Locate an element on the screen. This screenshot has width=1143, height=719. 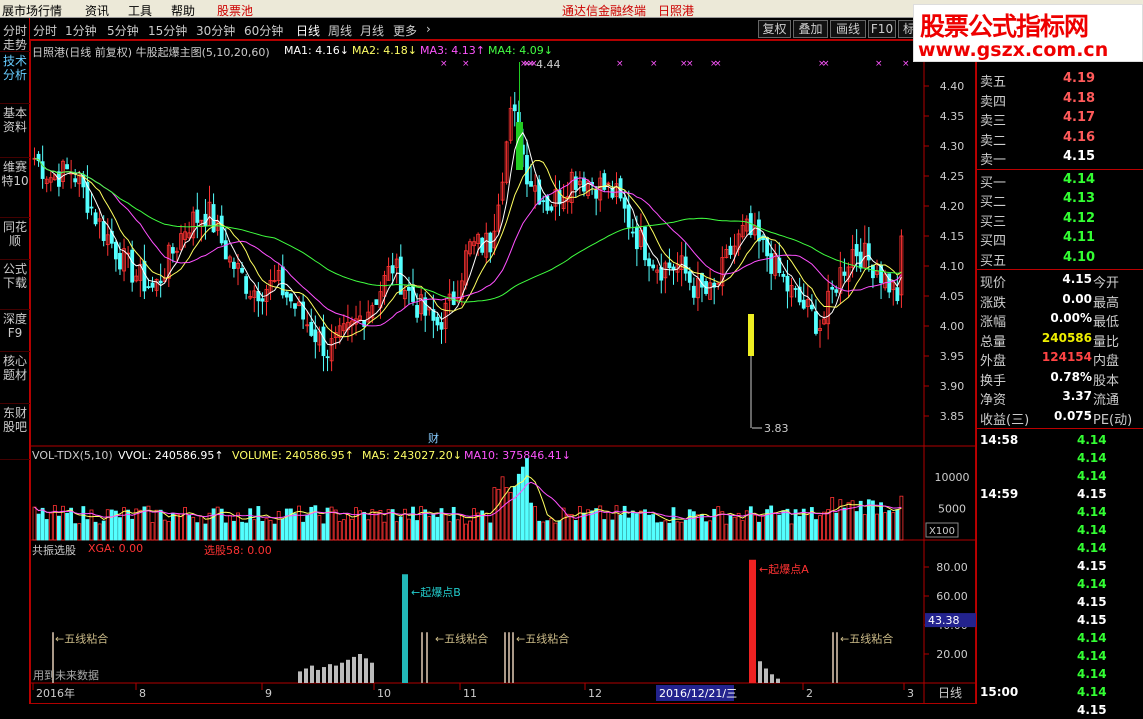
period-8: 月线 is located at coordinates (372, 30).